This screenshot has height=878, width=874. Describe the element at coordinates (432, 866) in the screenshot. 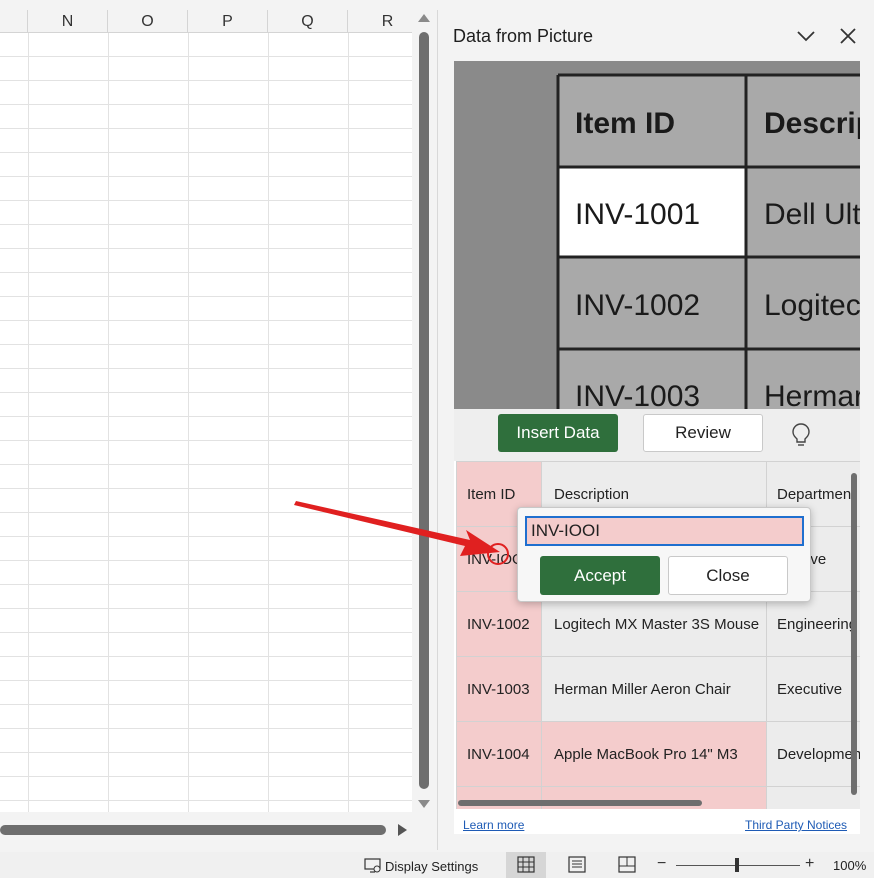

I see `display-settings-label: Display Settings` at that location.